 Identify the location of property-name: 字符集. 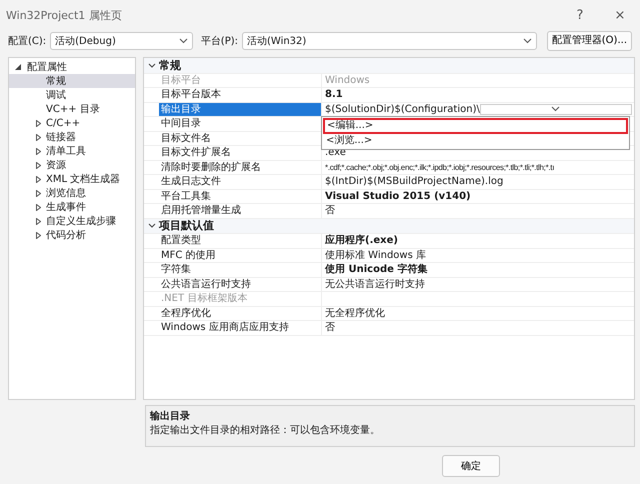
(240, 269).